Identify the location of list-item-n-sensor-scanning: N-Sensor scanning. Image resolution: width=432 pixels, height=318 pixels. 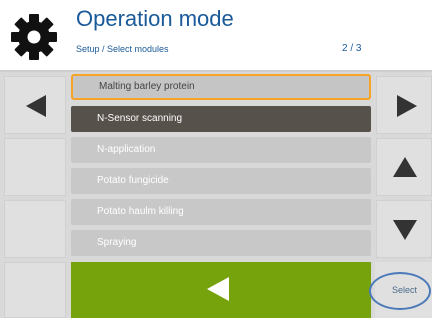
(221, 119).